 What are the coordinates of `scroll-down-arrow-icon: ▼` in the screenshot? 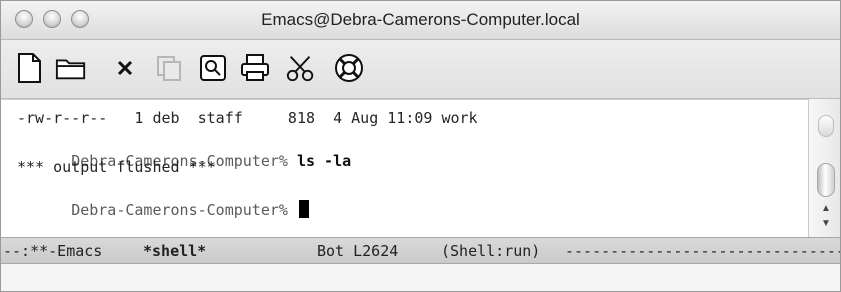 It's located at (826, 224).